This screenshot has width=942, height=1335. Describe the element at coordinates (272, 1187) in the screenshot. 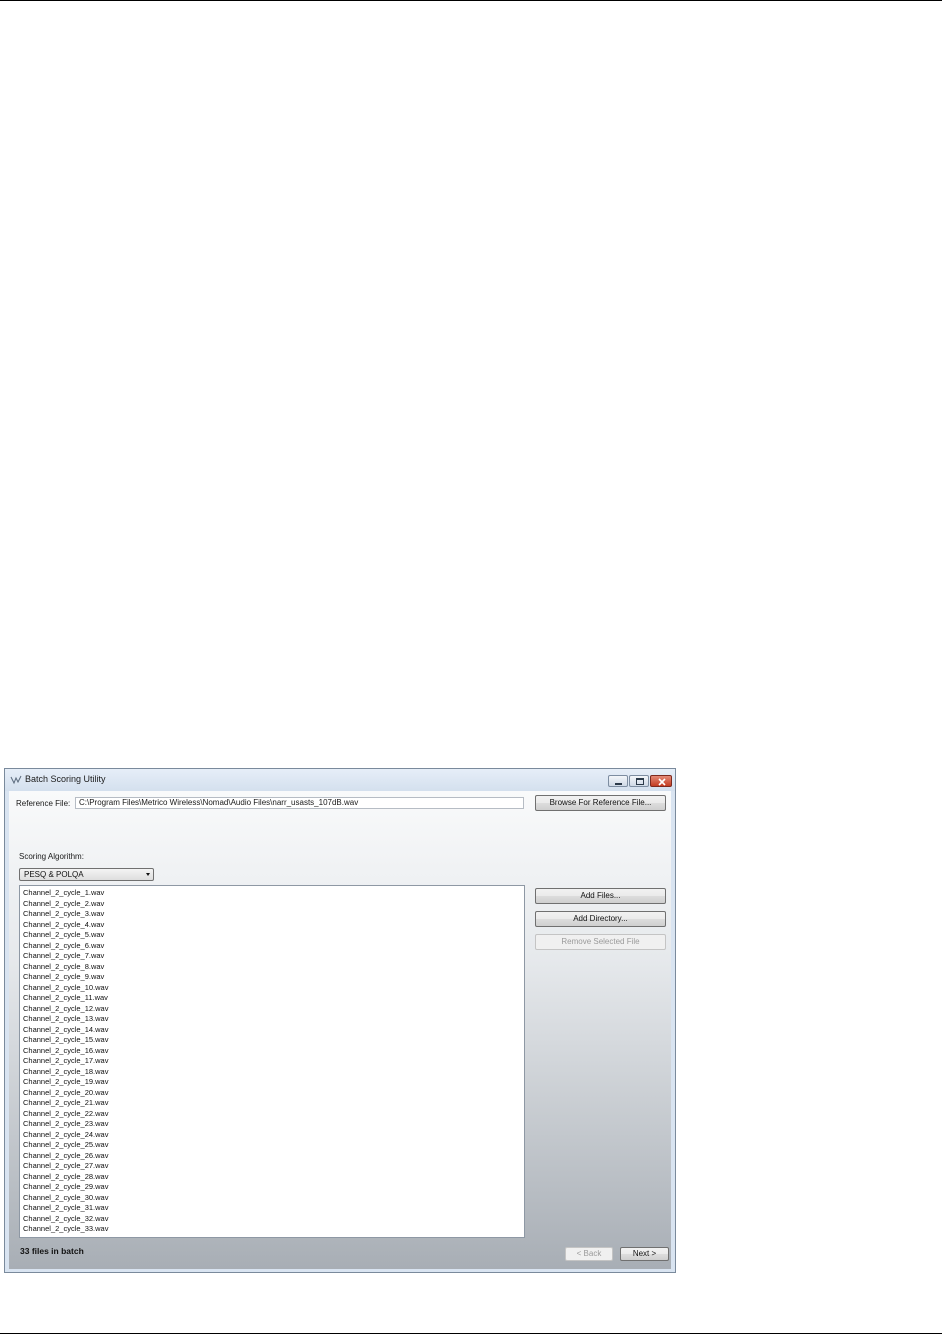

I see `file-list-item: Channel_2_cycle_29.wav` at that location.